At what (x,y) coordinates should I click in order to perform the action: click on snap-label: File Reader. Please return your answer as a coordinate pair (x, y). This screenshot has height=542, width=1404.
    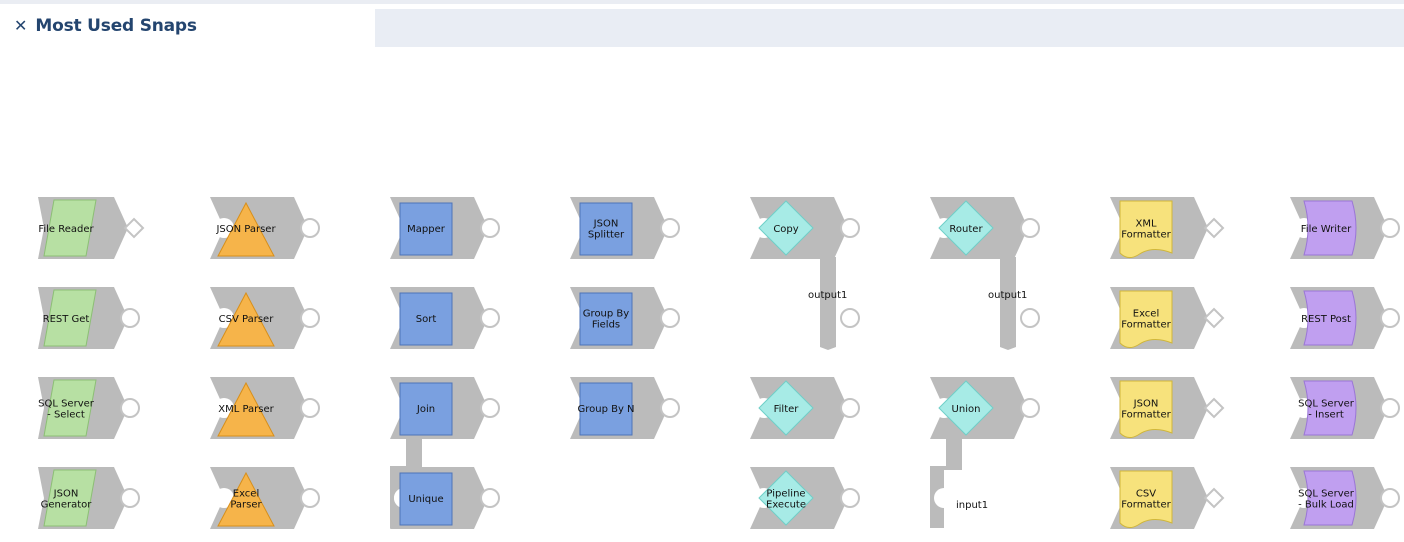
    Looking at the image, I should click on (66, 229).